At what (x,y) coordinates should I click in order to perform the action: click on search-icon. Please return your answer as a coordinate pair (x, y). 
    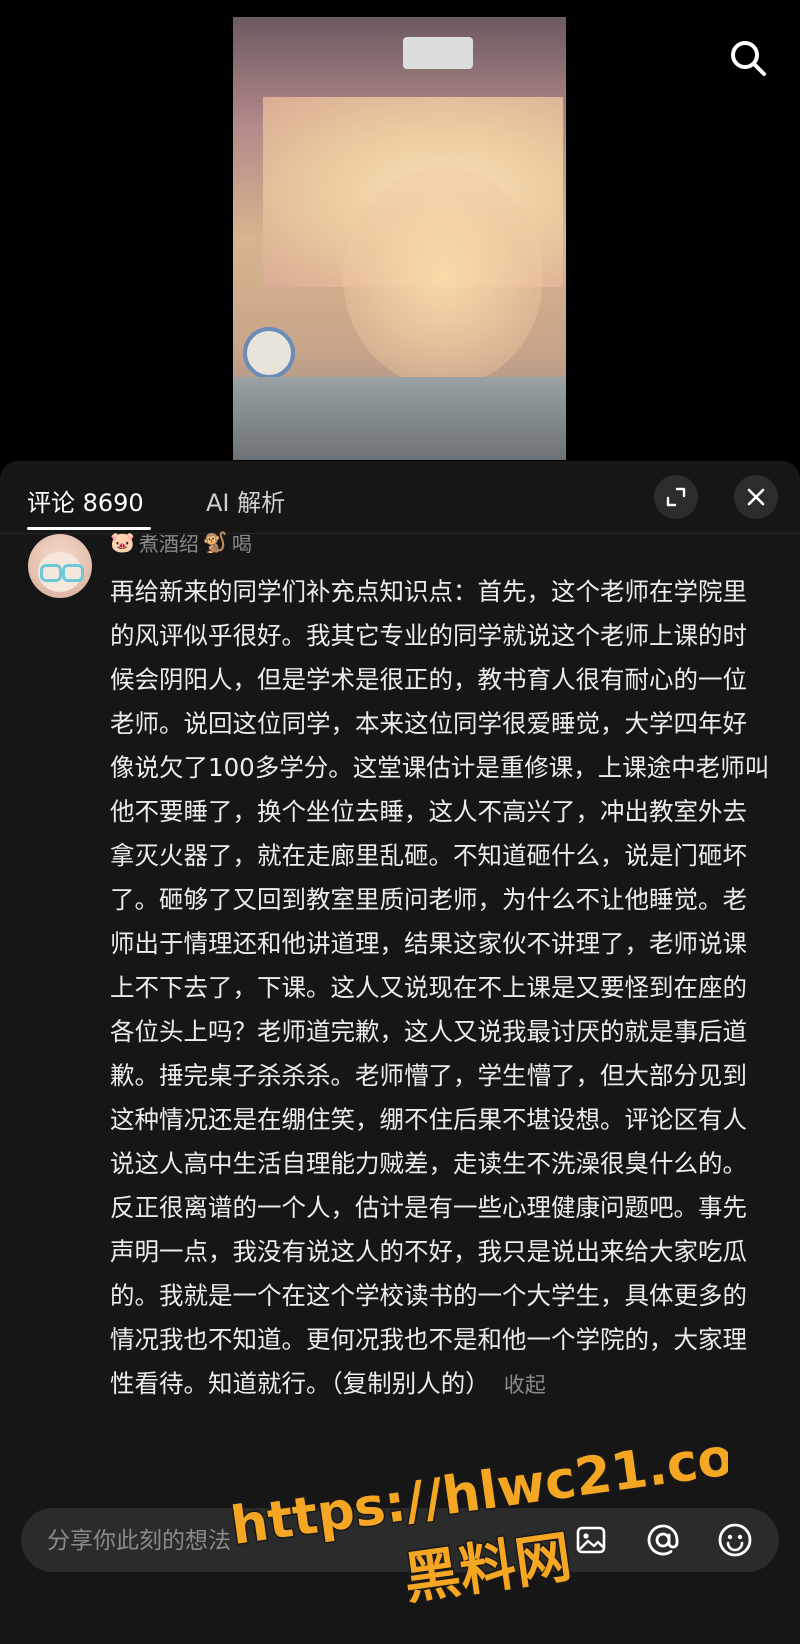
    Looking at the image, I should click on (748, 58).